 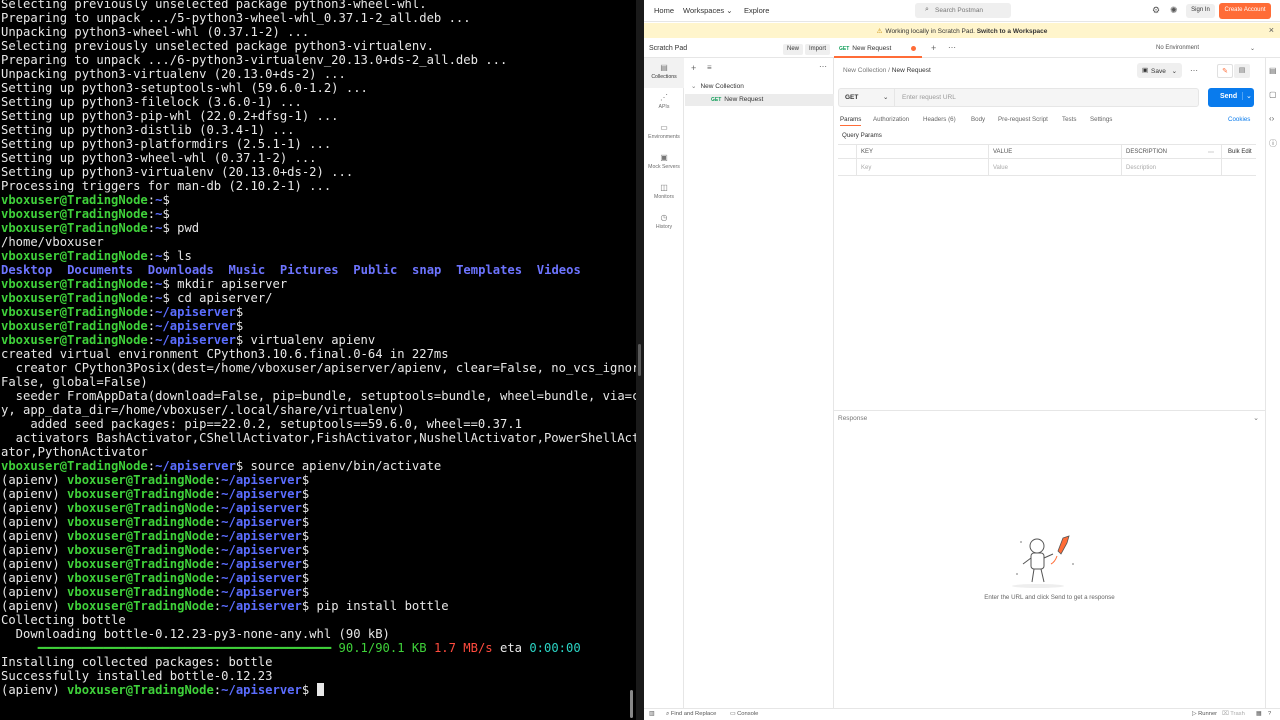 I want to click on response-panel-header: Response ⌄, so click(x=1049, y=418).